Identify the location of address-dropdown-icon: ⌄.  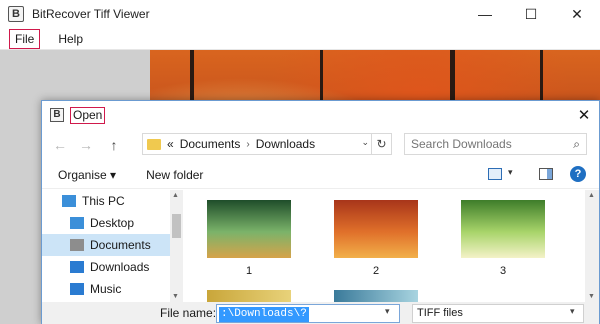
(365, 142).